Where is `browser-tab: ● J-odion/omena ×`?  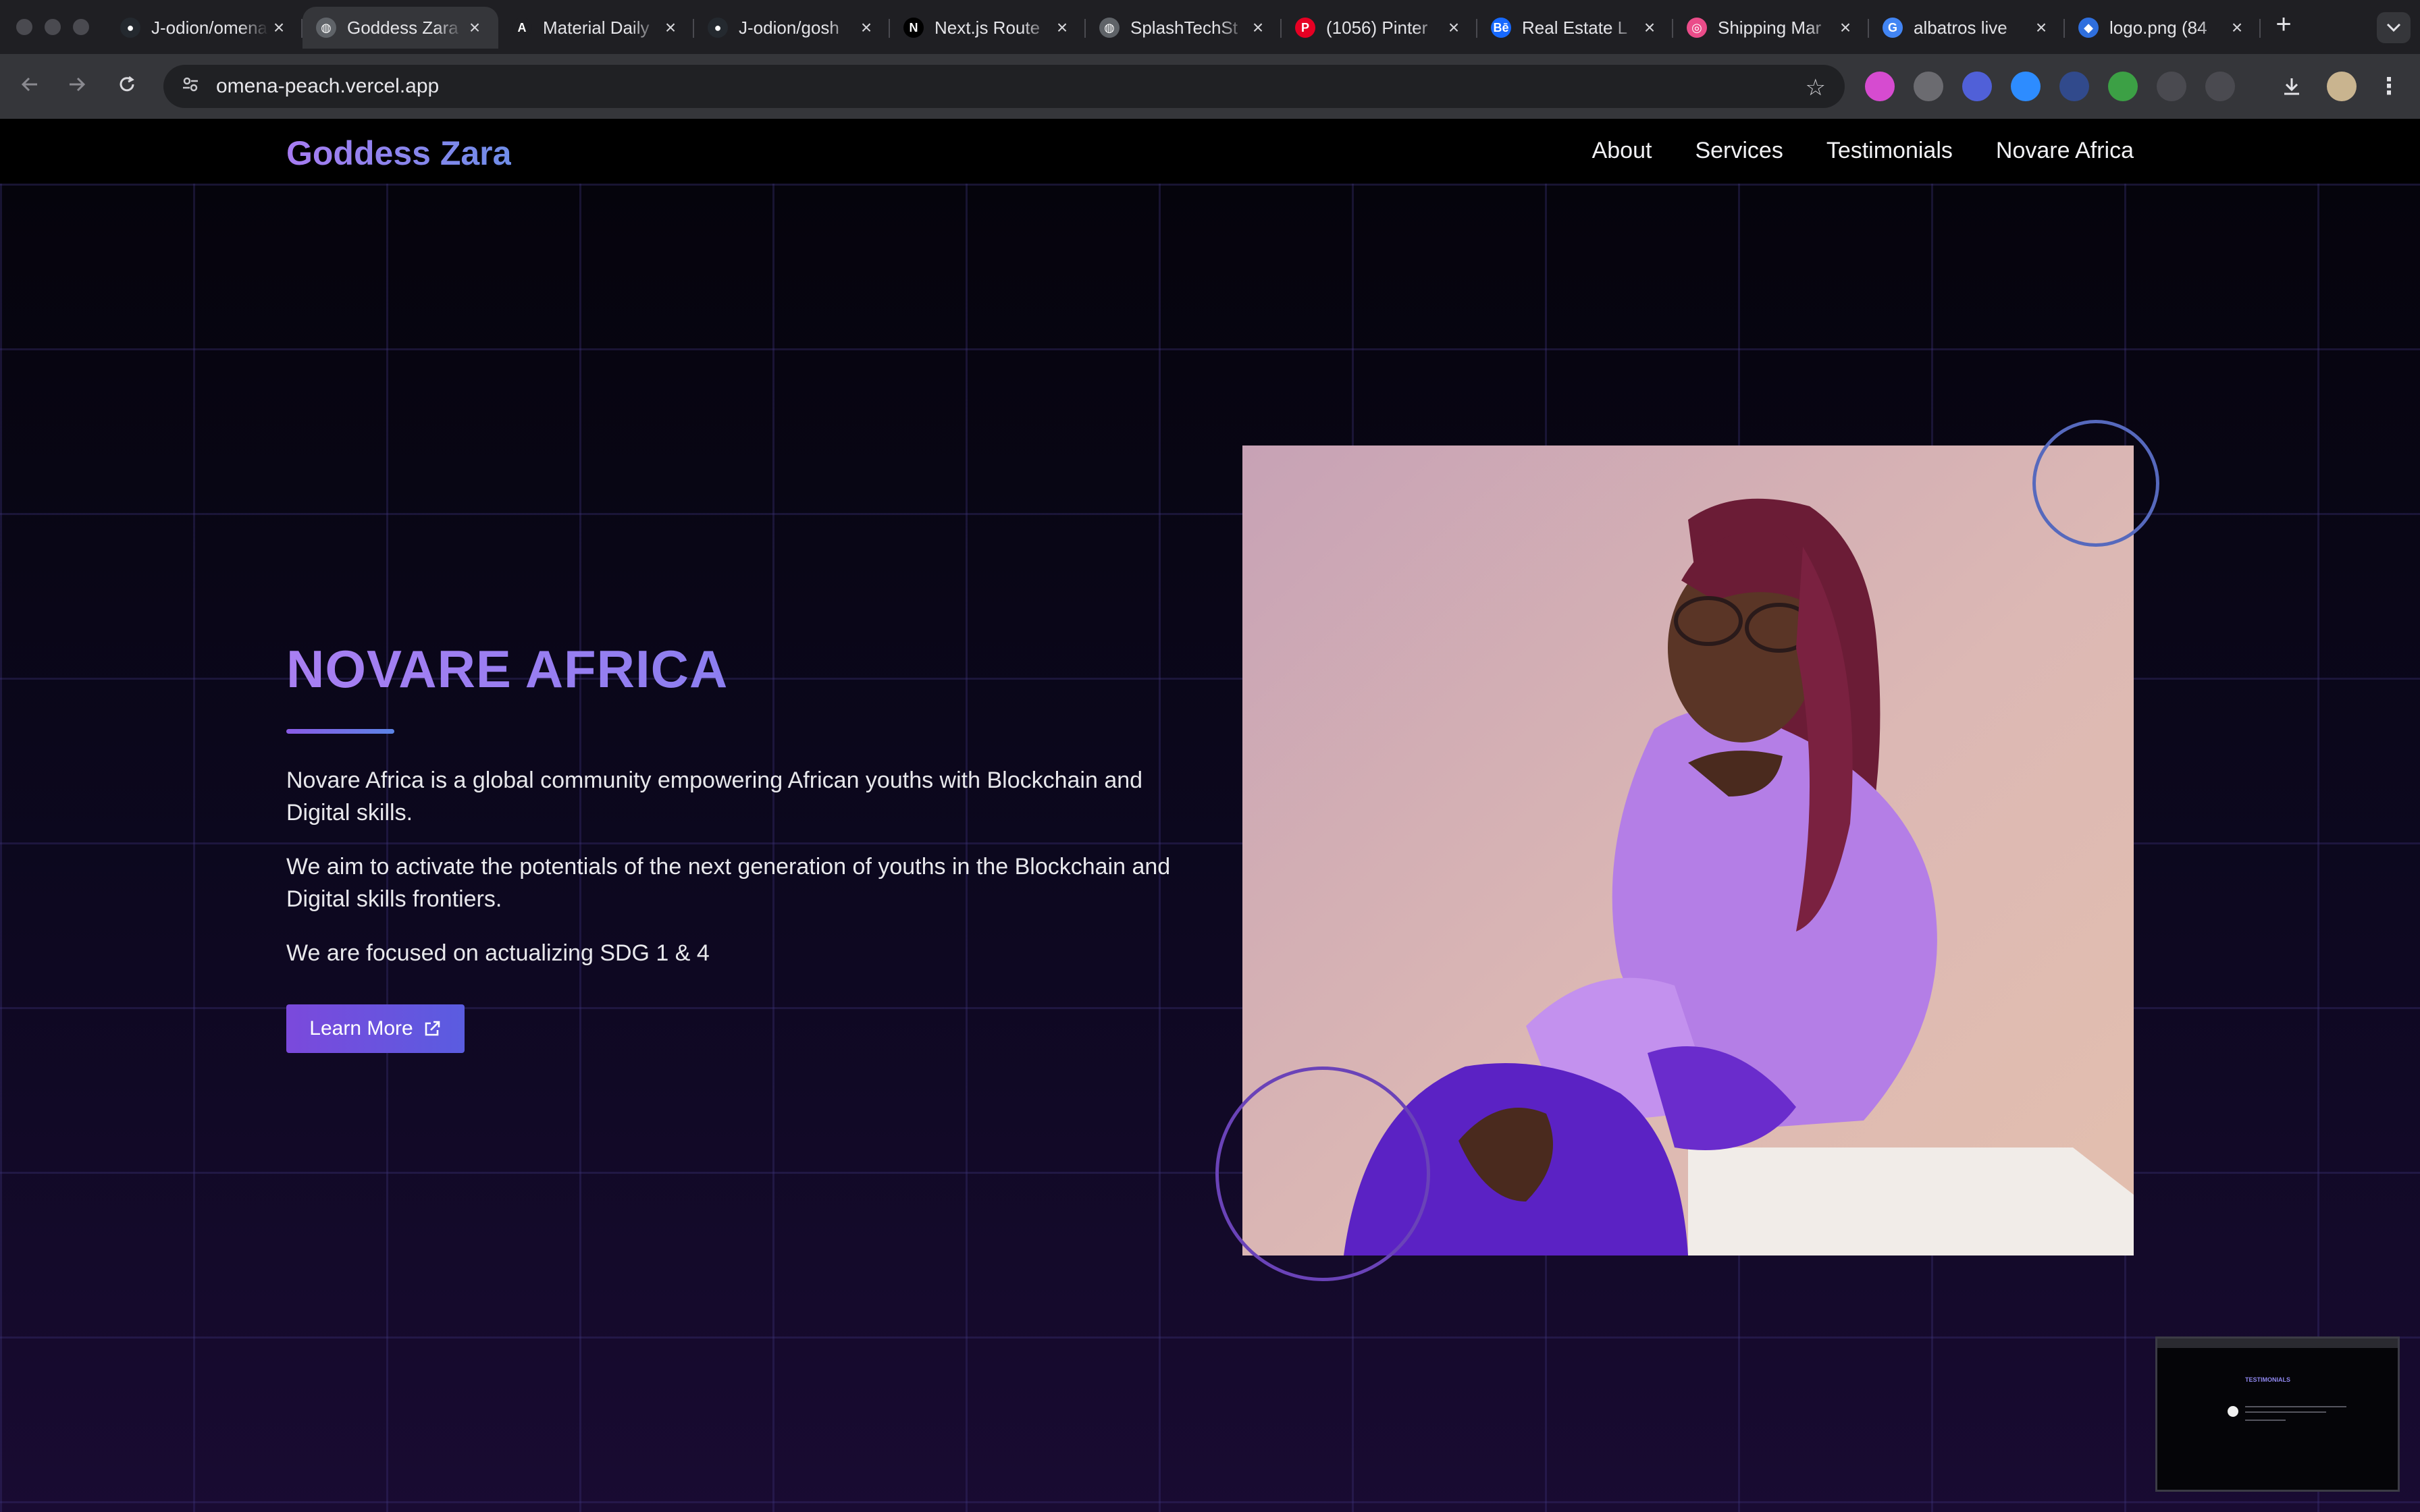 browser-tab: ● J-odion/omena × is located at coordinates (204, 28).